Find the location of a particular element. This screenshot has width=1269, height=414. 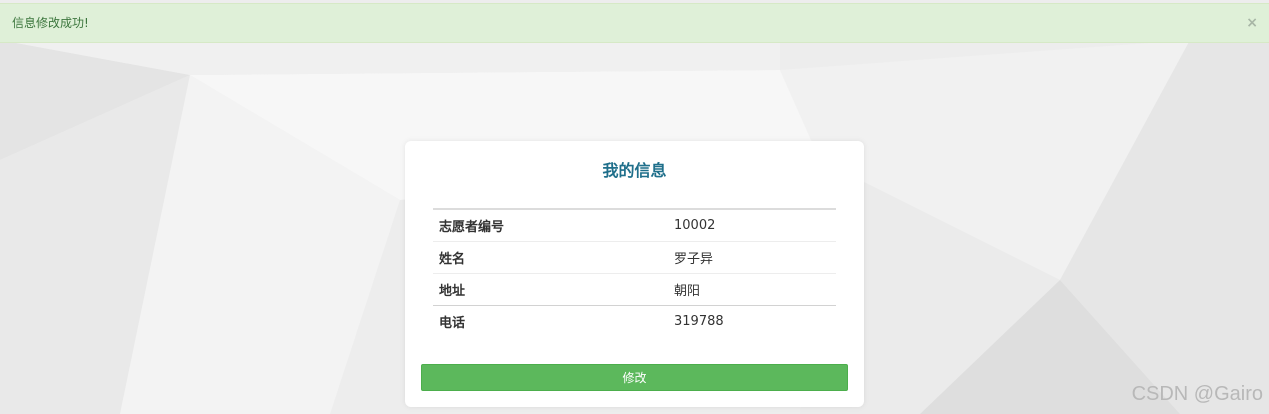

table-row: 电话 319788 is located at coordinates (634, 321).